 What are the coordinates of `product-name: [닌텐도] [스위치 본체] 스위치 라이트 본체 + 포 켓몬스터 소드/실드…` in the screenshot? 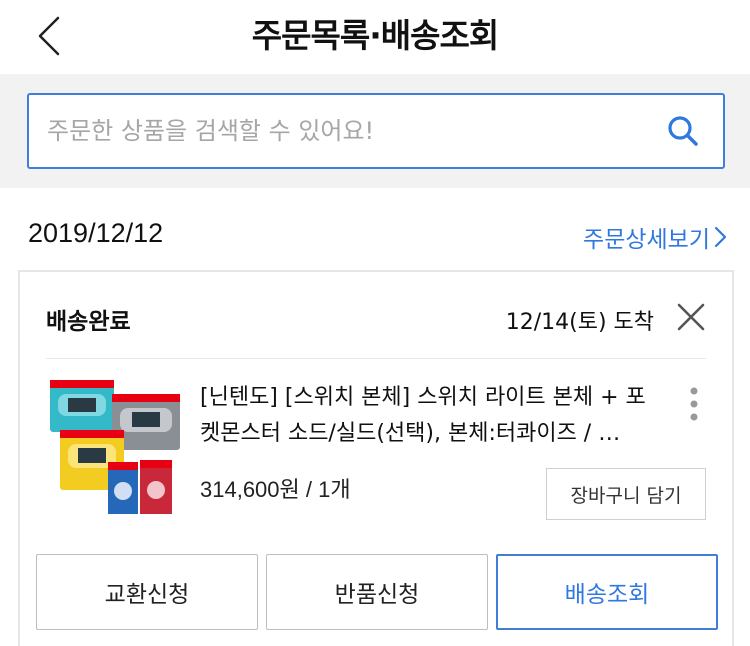 It's located at (430, 416).